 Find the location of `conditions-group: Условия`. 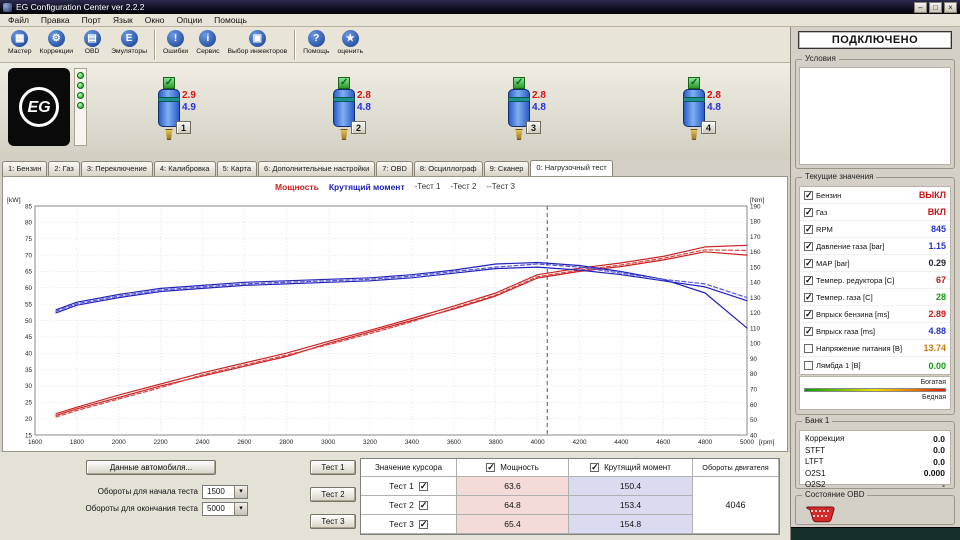

conditions-group: Условия is located at coordinates (875, 111).